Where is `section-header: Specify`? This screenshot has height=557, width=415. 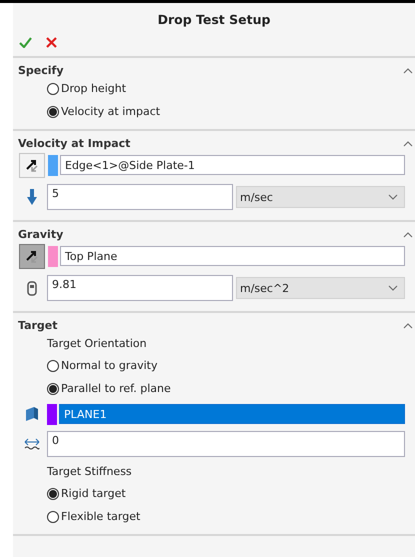
section-header: Specify is located at coordinates (41, 70).